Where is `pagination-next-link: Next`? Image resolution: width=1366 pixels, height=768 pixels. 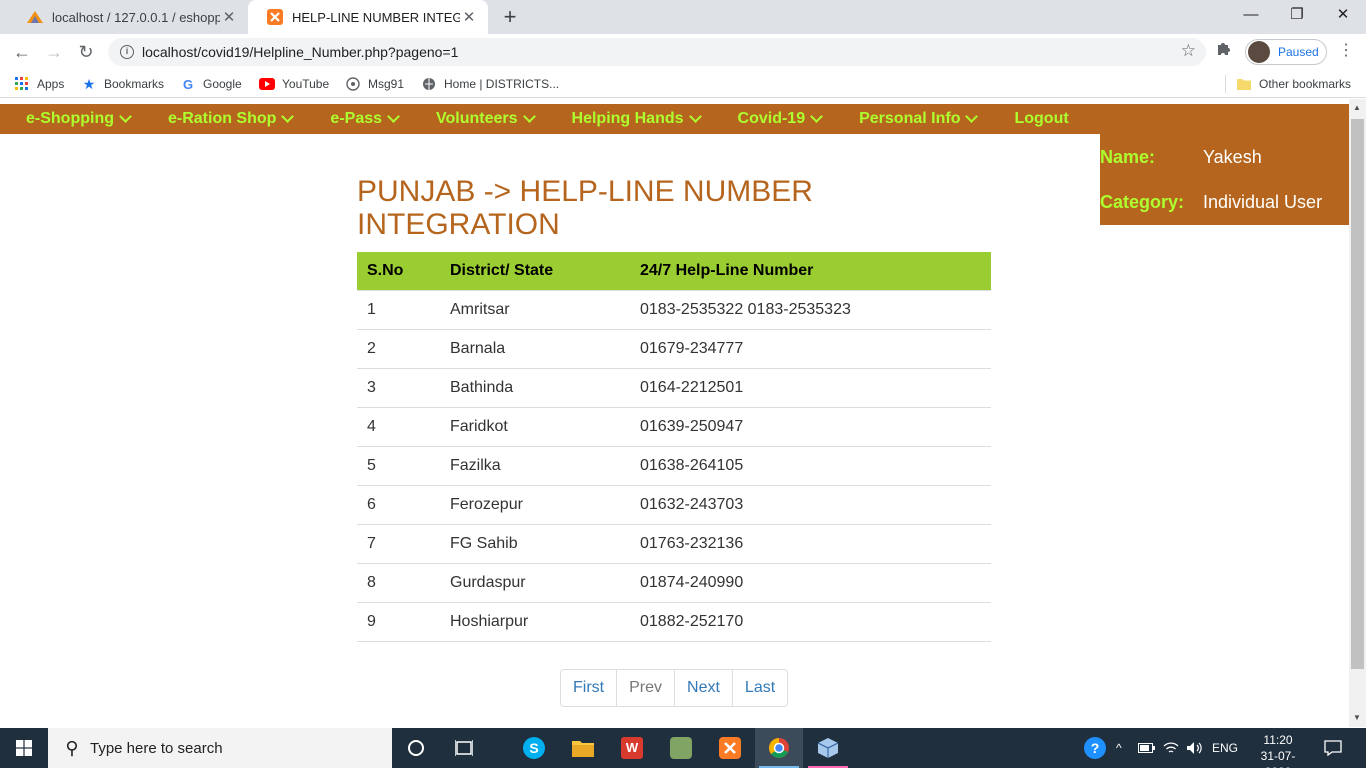
pagination-next-link: Next is located at coordinates (703, 688).